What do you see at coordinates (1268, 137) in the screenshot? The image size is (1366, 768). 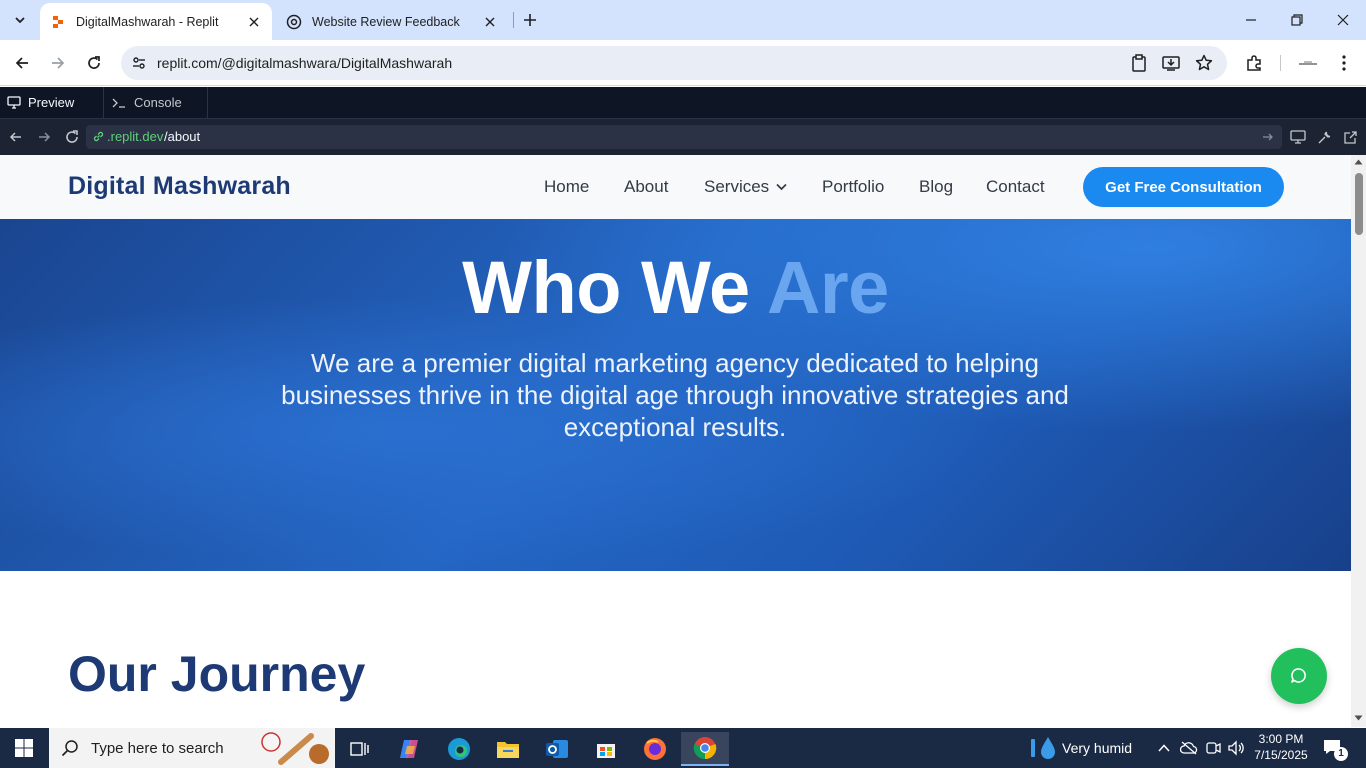 I see `go-arrow-icon` at bounding box center [1268, 137].